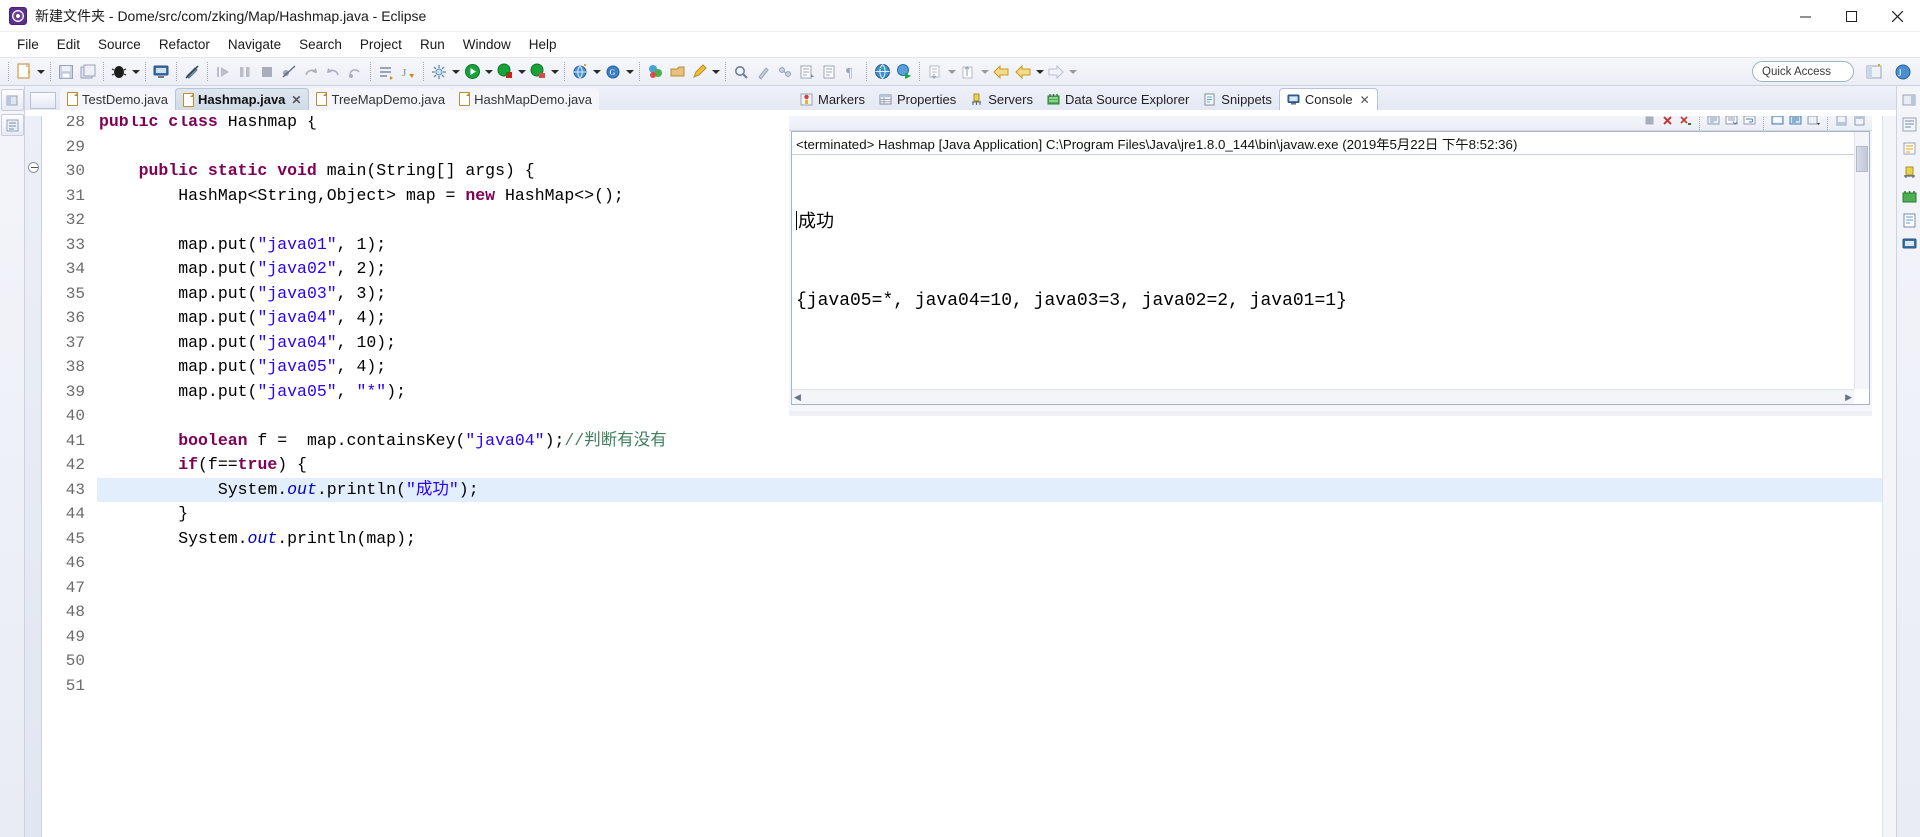 Image resolution: width=1920 pixels, height=837 pixels. Describe the element at coordinates (242, 99) in the screenshot. I see `editor-tab-hashmap: Hashmap.java ✕` at that location.